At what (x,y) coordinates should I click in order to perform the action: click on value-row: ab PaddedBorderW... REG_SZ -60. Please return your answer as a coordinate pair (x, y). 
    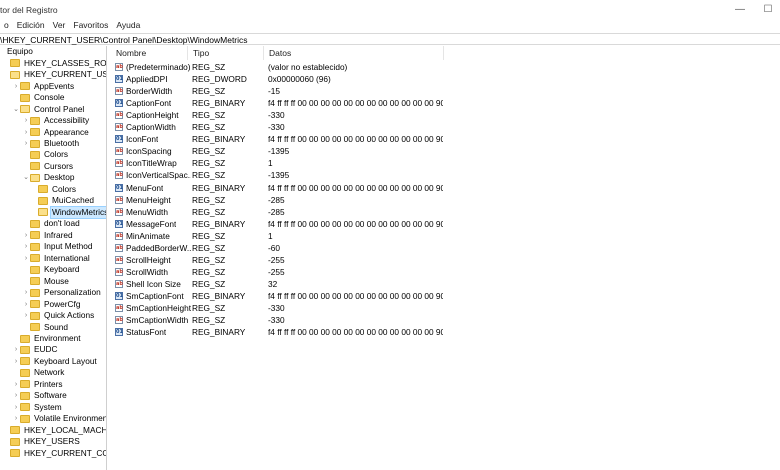
    Looking at the image, I should click on (445, 248).